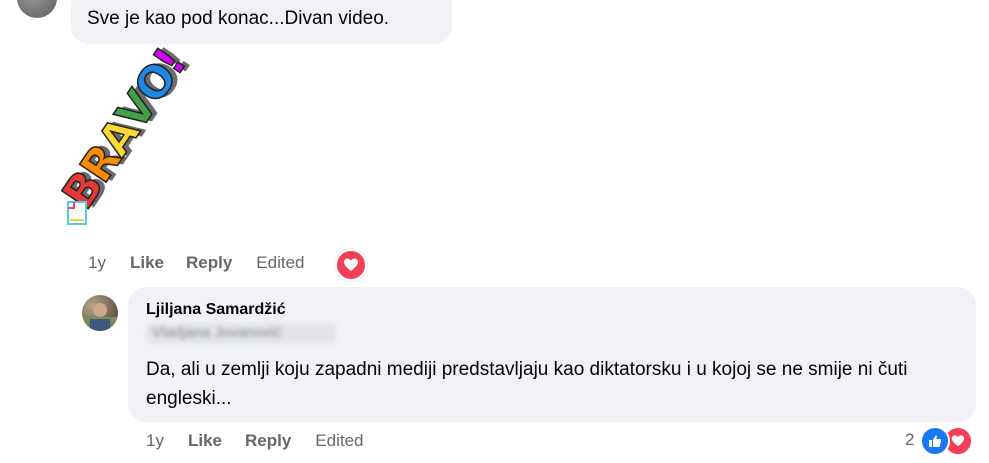  I want to click on comment-author: Ljiljana Samardžić, so click(216, 310).